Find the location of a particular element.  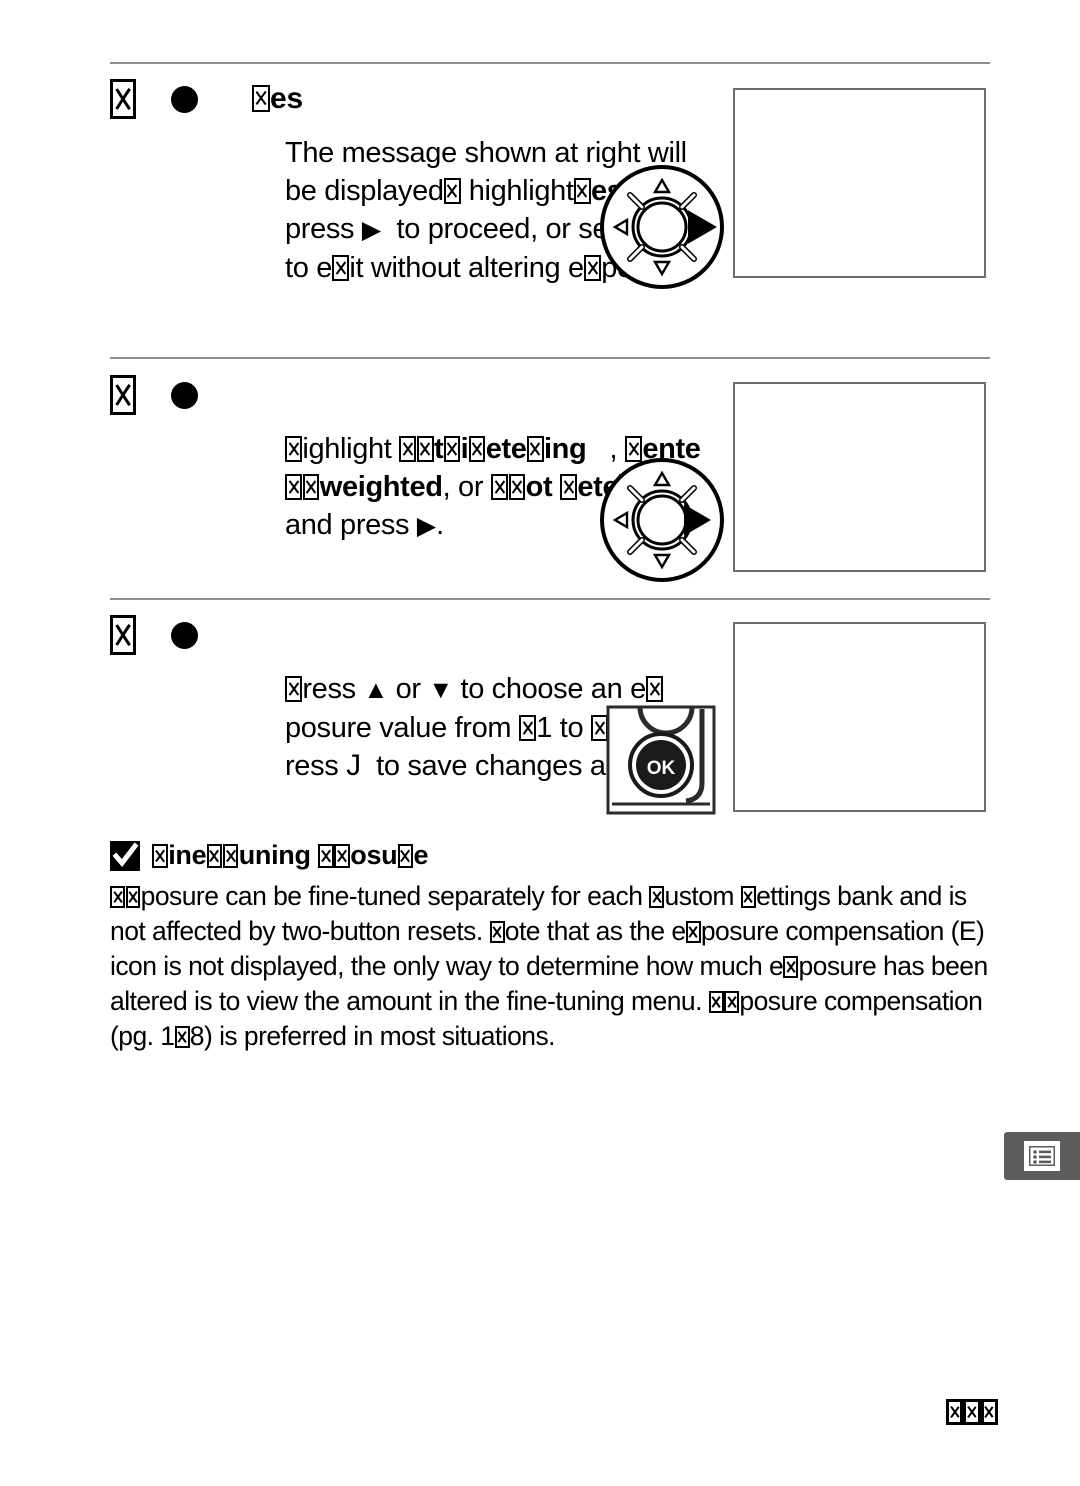

arrow-up-icon: ▲ is located at coordinates (375, 690).